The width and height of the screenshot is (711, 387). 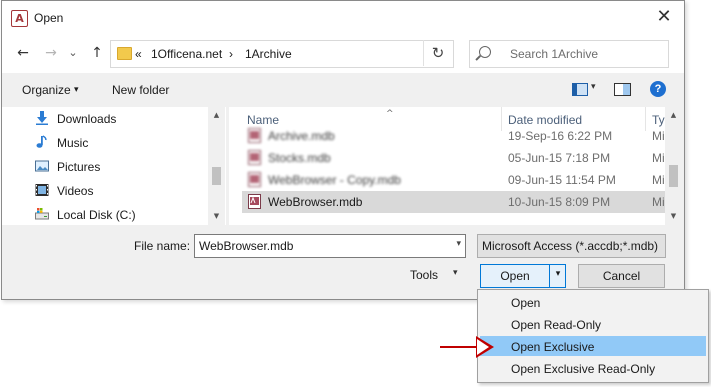 I want to click on file-name: Stocks.mdb, so click(x=299, y=158).